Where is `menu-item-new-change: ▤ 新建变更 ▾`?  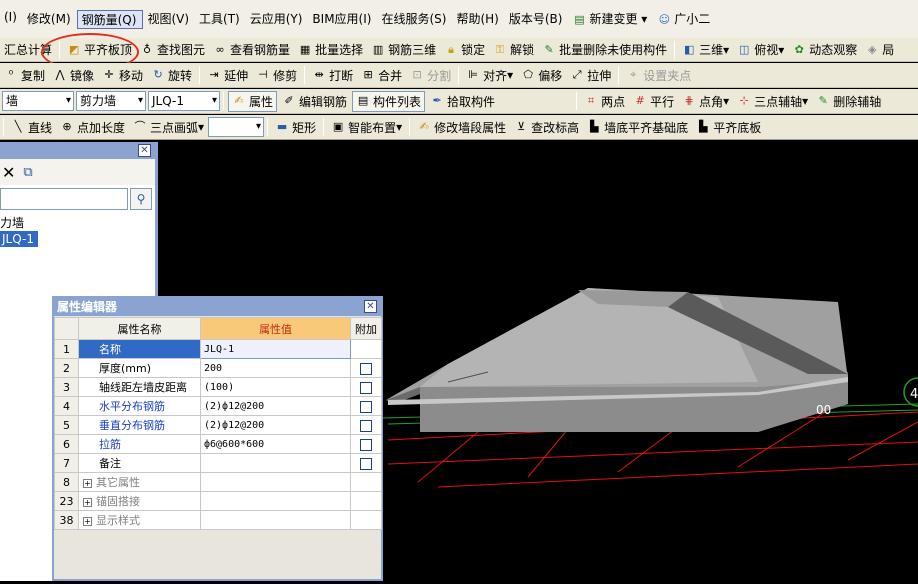 menu-item-new-change: ▤ 新建变更 ▾ is located at coordinates (610, 18).